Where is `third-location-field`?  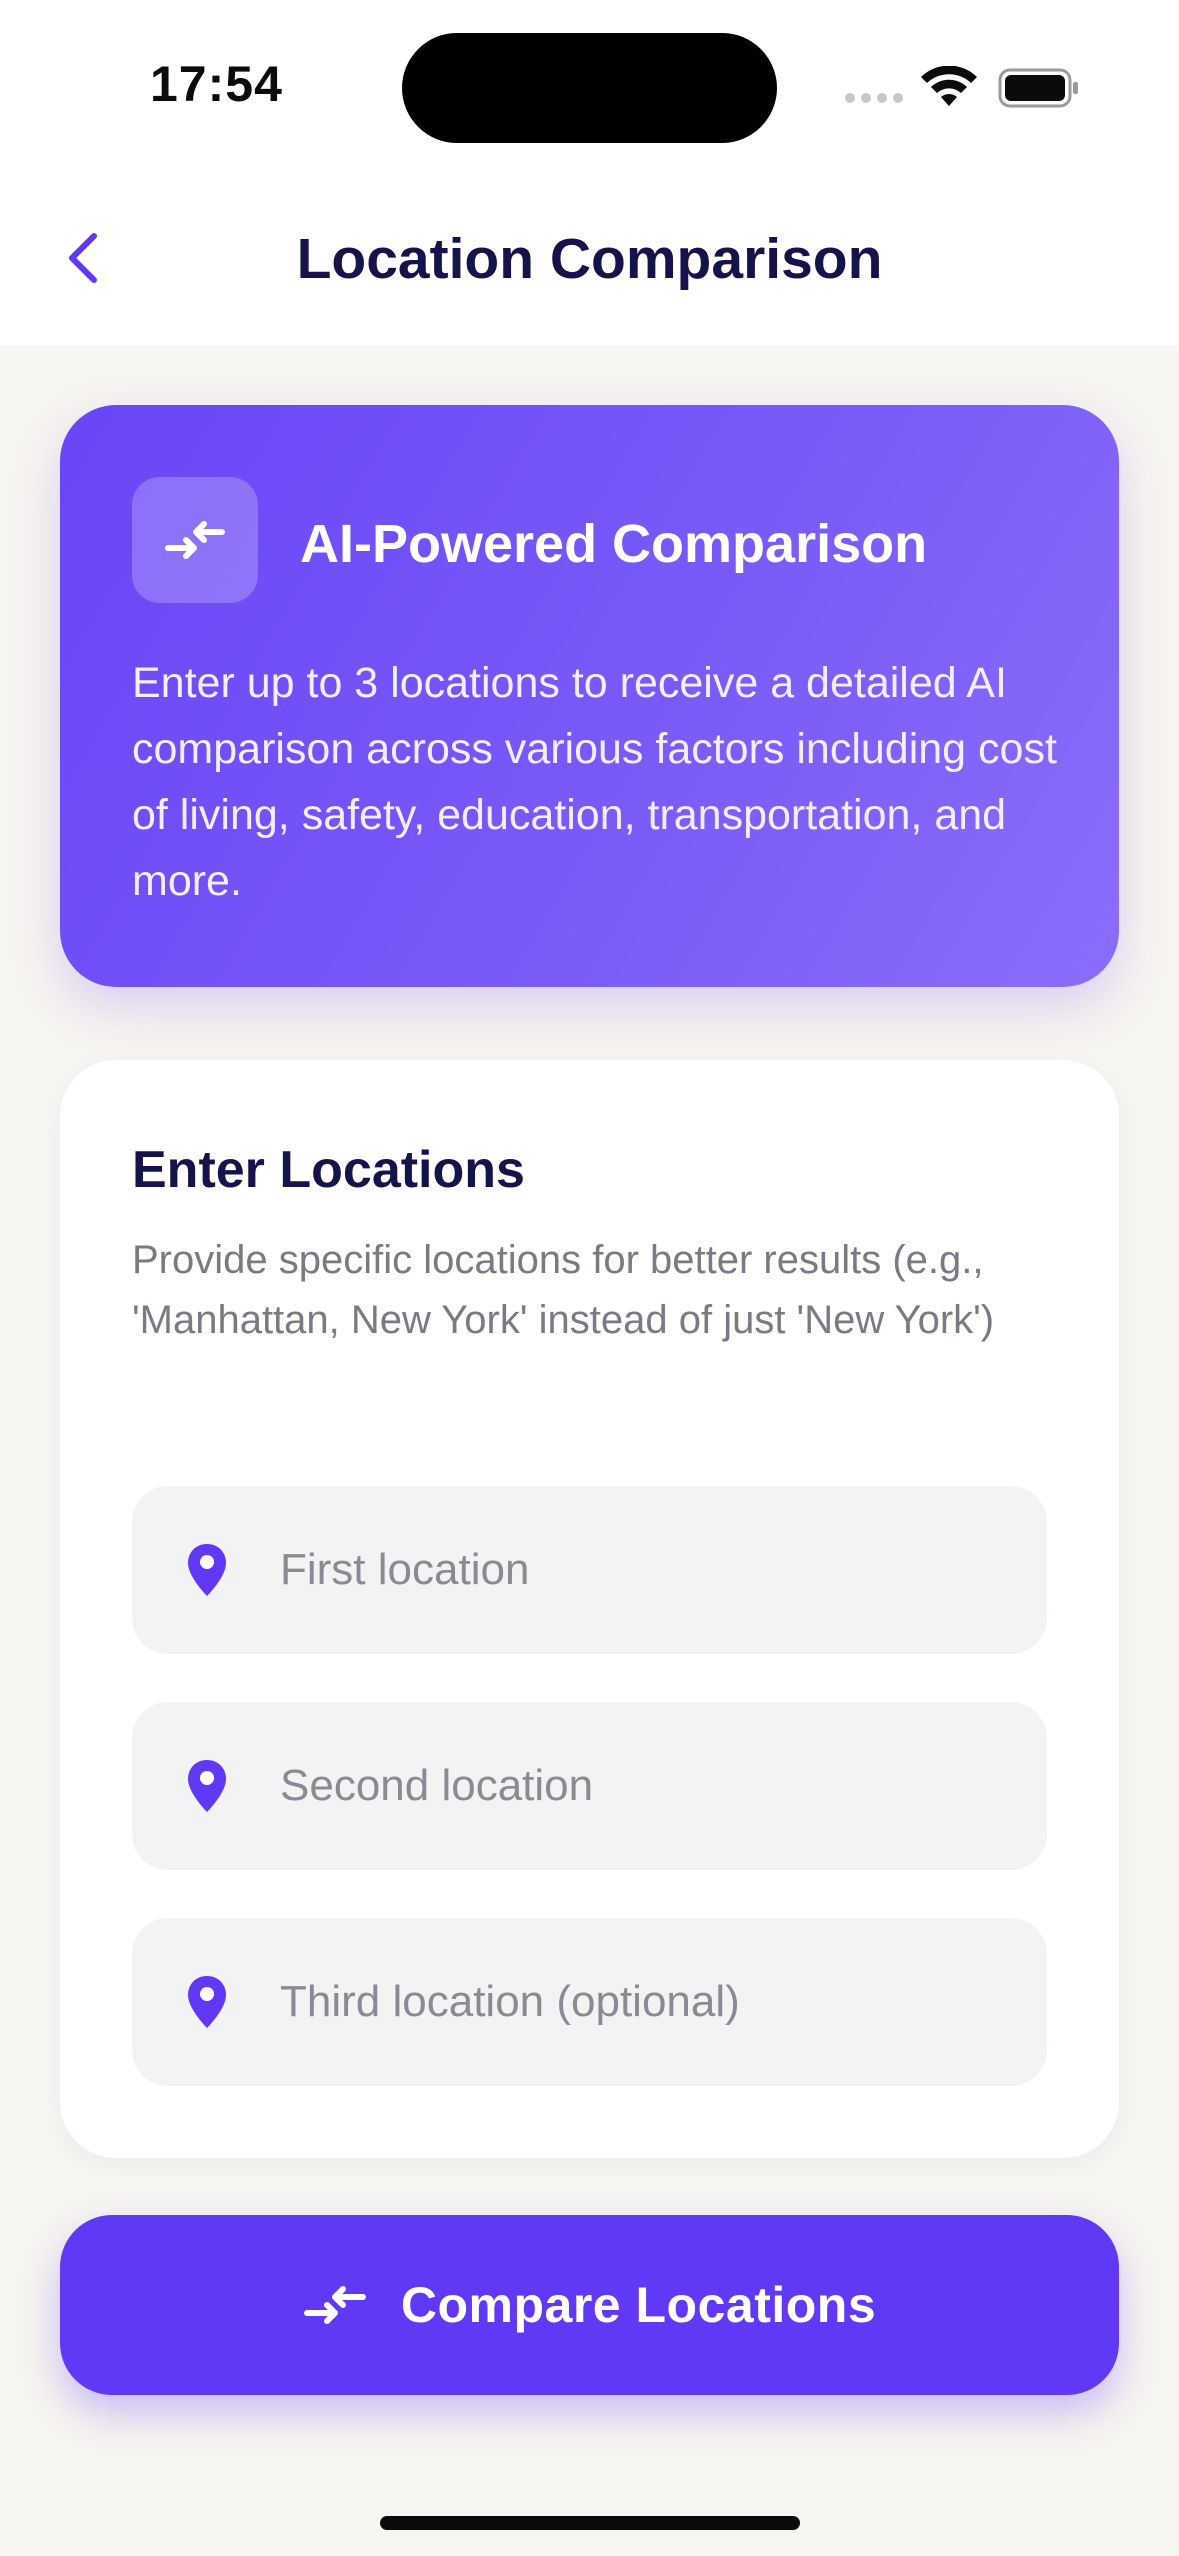 third-location-field is located at coordinates (589, 2002).